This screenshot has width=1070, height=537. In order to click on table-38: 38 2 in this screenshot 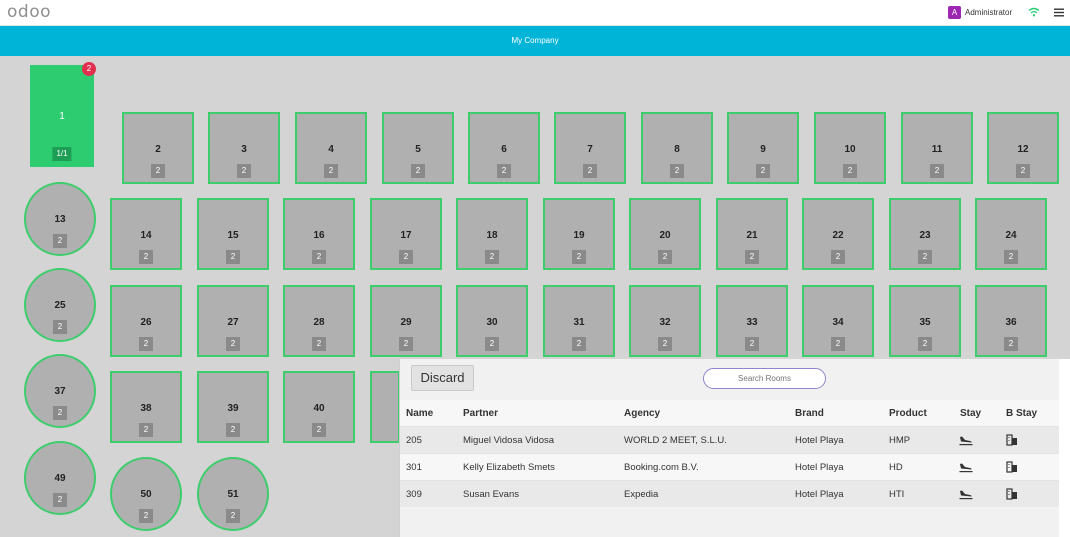, I will do `click(146, 407)`.